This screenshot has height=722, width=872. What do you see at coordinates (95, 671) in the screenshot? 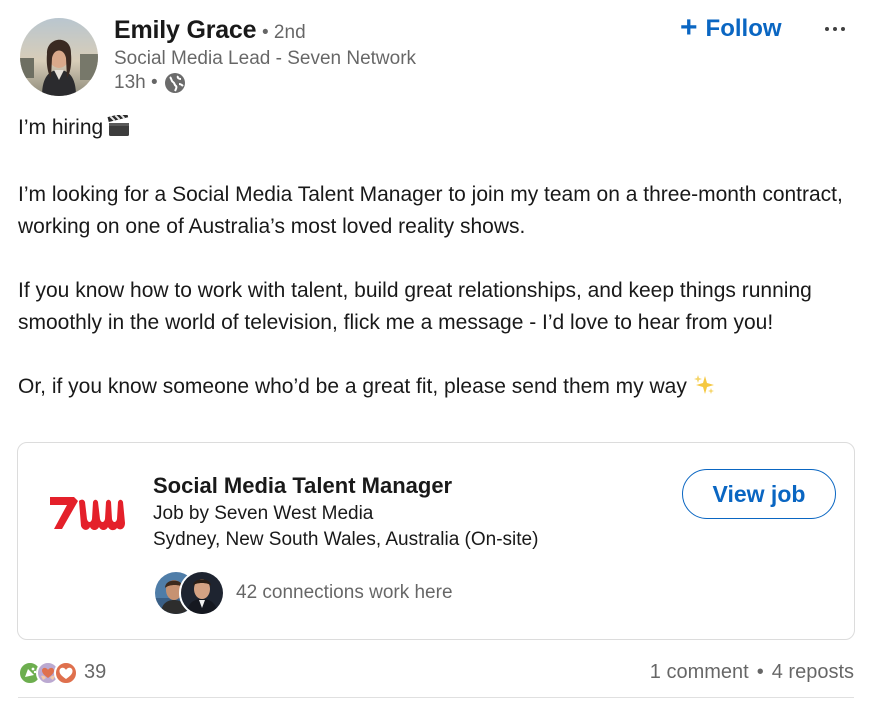
I see `reaction-count: 39` at bounding box center [95, 671].